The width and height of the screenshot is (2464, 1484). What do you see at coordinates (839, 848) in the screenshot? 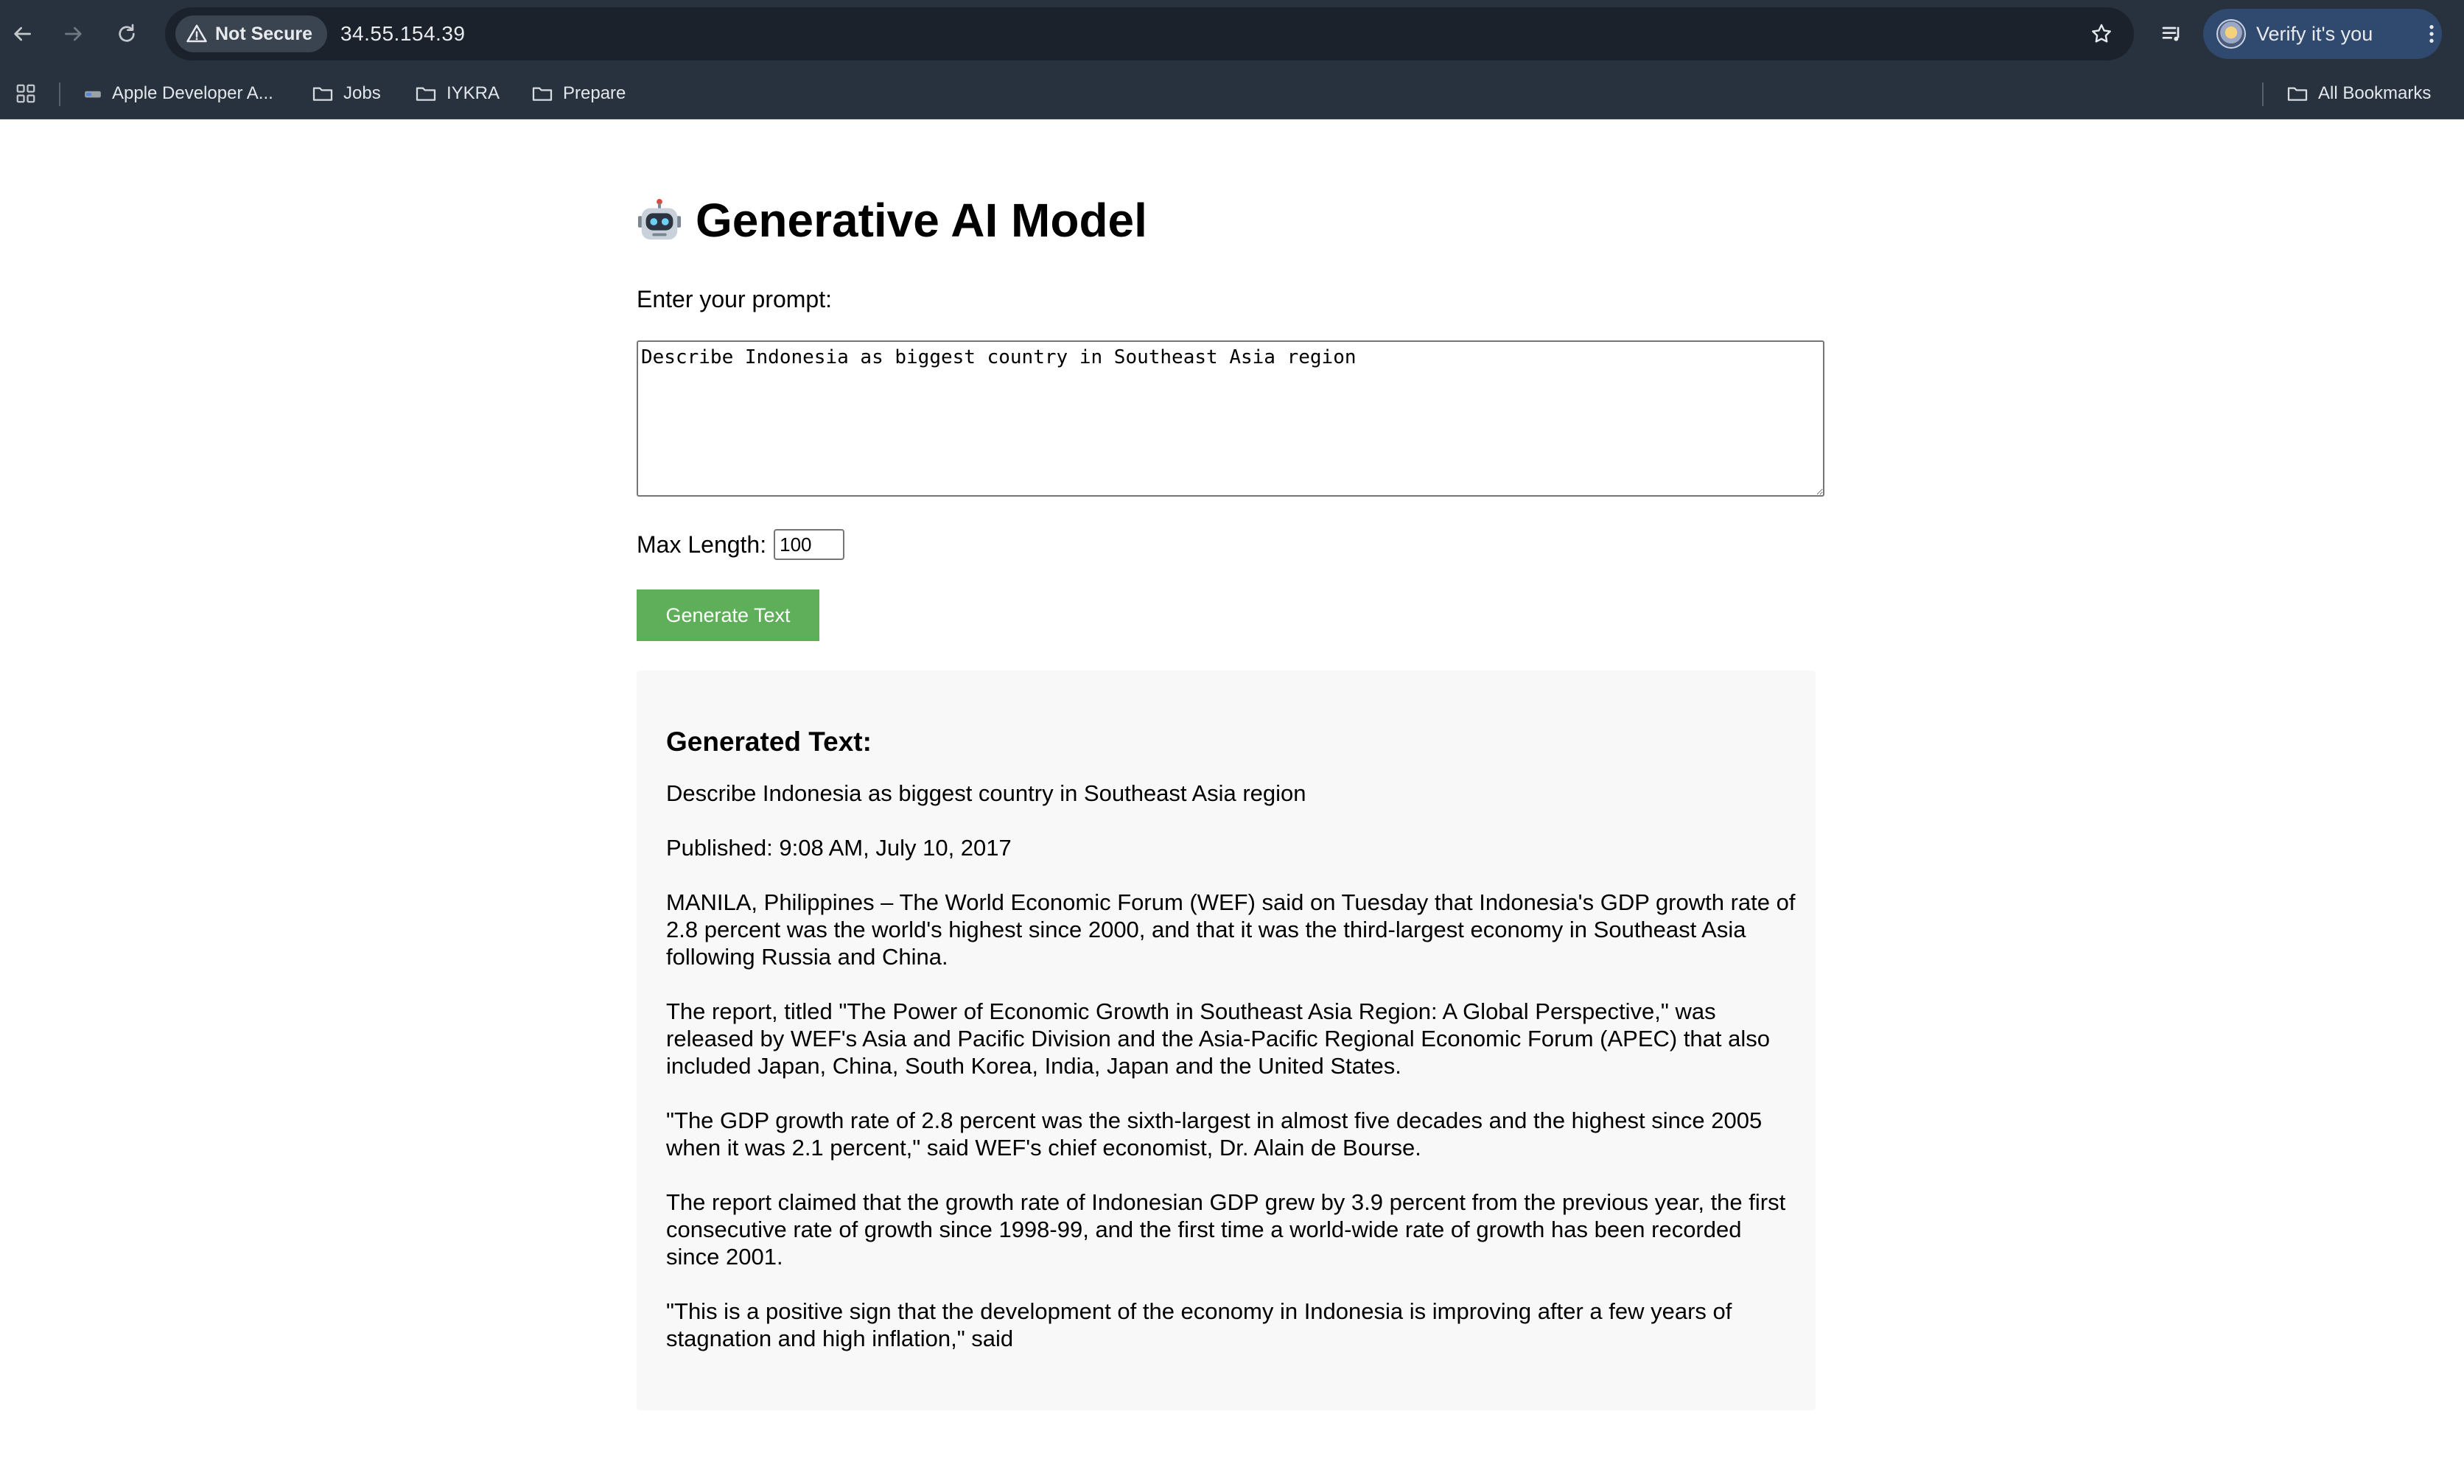
I see `output-paragraph: Published: 9:08 AM, July 10, 2017` at bounding box center [839, 848].